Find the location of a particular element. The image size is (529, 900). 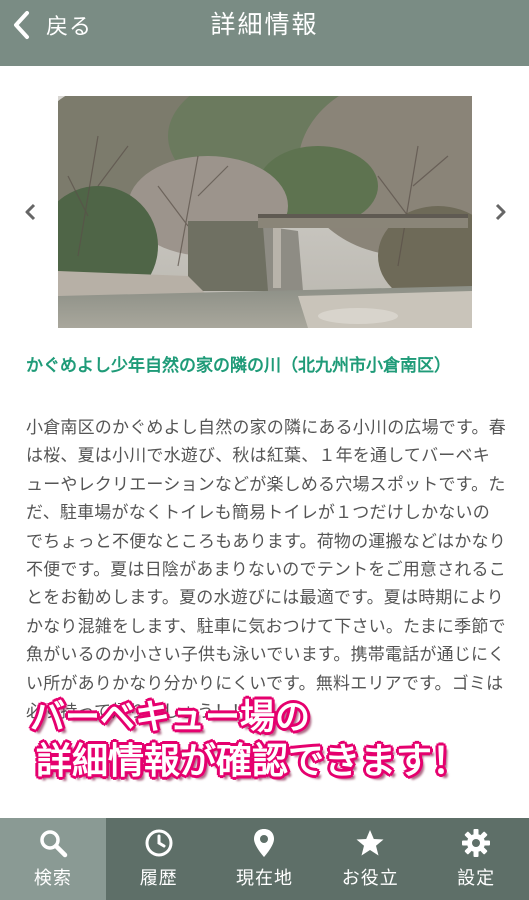

bottom-tab-bar: 検索 履歴 現在地 お役立 設定 is located at coordinates (264, 859).